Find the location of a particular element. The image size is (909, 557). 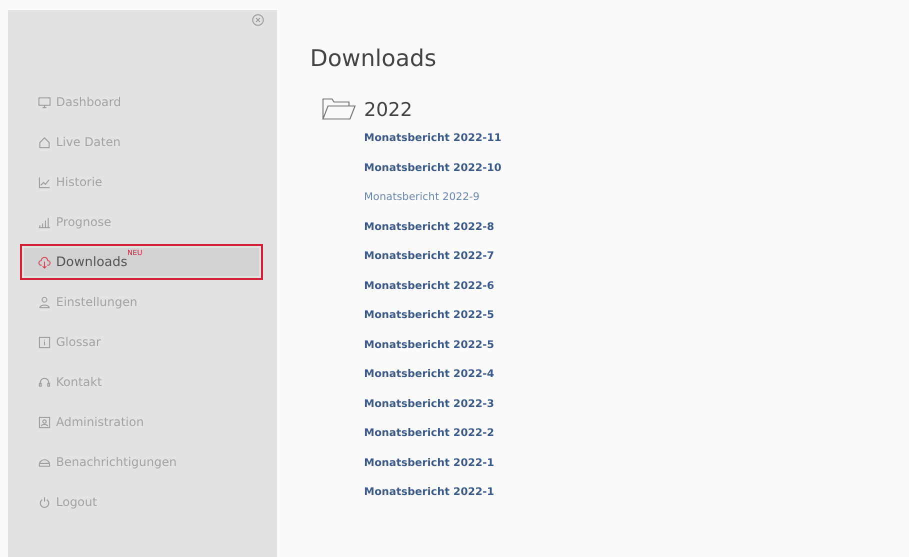

report-link: Monatsbericht 2022-6 is located at coordinates (433, 292).